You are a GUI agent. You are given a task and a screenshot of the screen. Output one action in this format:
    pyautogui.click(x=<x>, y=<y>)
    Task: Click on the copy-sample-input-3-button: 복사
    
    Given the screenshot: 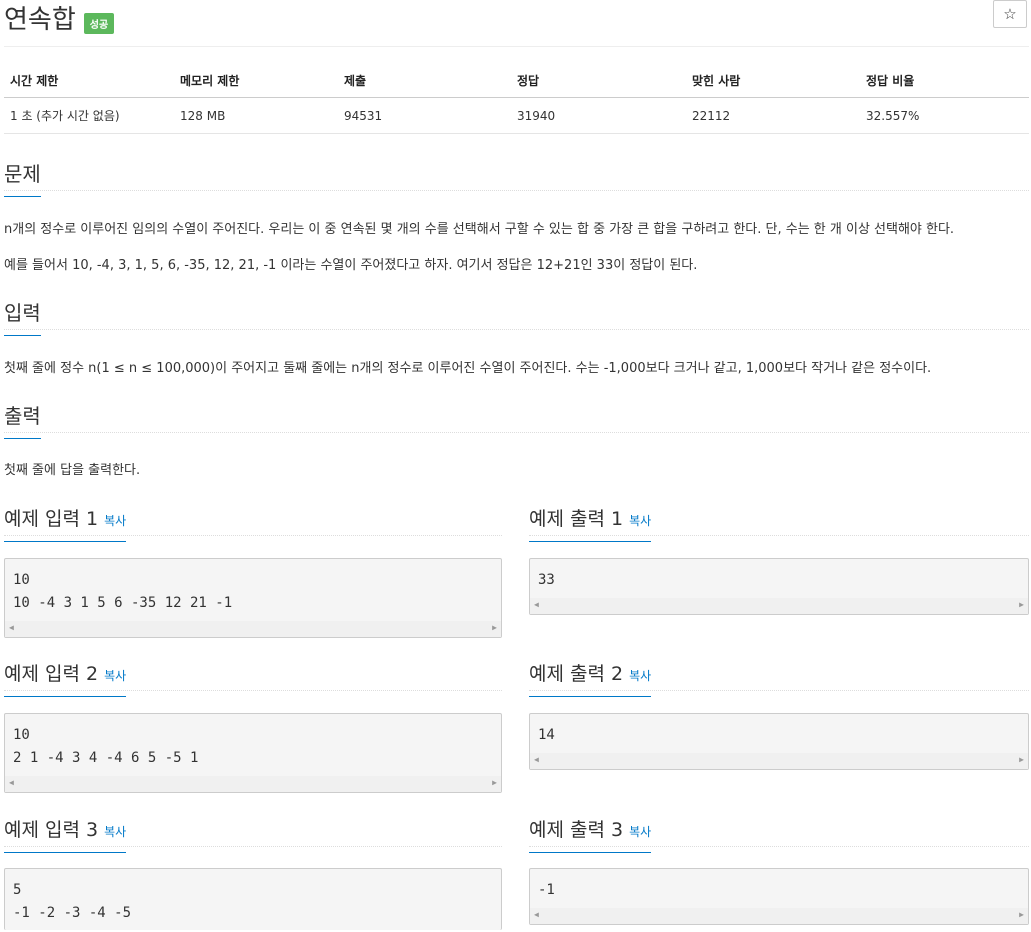 What is the action you would take?
    pyautogui.click(x=115, y=832)
    